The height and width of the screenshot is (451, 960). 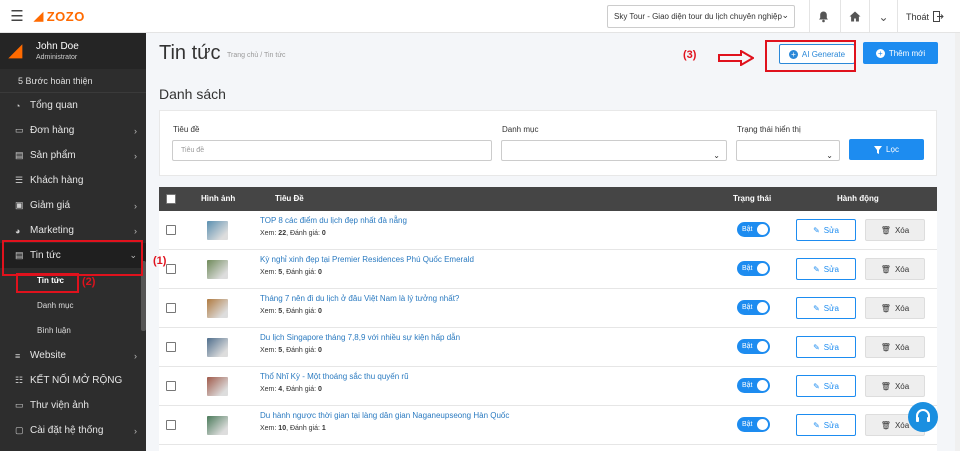 I want to click on column-header-actions: Hành động, so click(x=858, y=198).